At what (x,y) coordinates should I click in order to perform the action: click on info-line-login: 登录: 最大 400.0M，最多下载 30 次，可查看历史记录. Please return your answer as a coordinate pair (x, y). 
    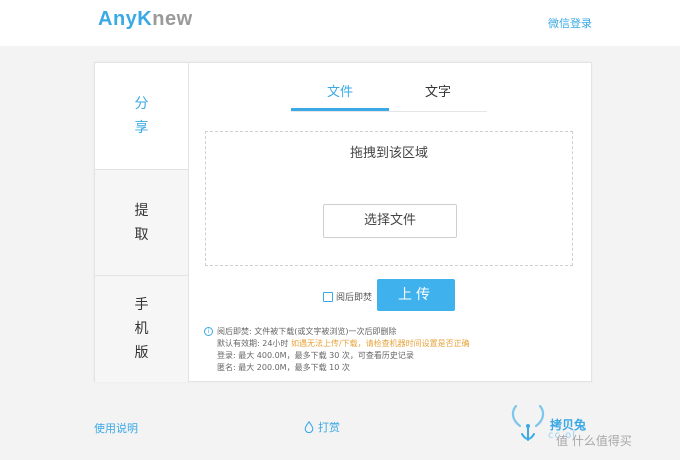
    Looking at the image, I should click on (315, 355).